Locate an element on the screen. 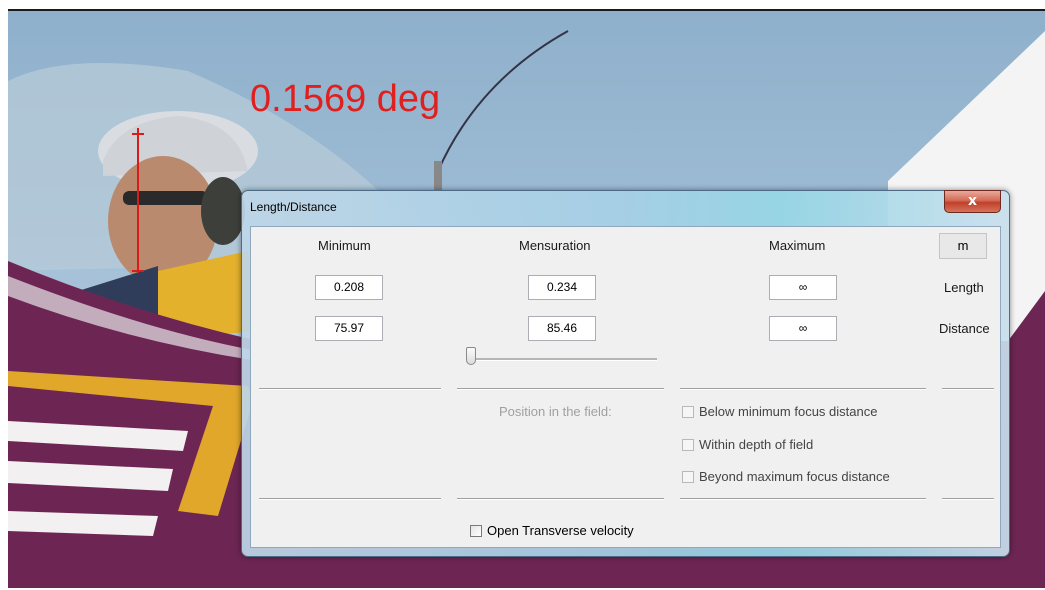 The image size is (1045, 590). length-minimum-field: 0.208 is located at coordinates (349, 287).